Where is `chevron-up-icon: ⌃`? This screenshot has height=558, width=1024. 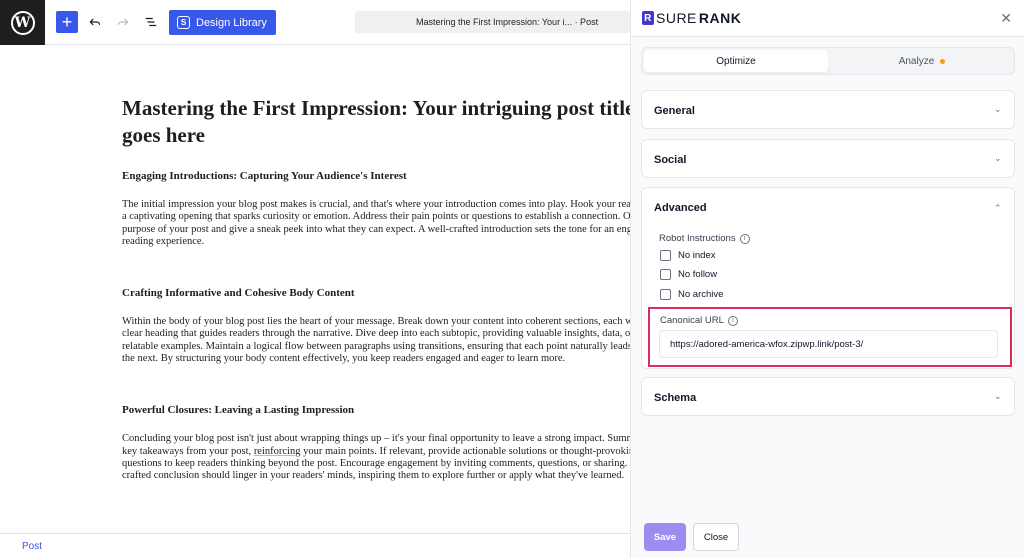 chevron-up-icon: ⌃ is located at coordinates (998, 208).